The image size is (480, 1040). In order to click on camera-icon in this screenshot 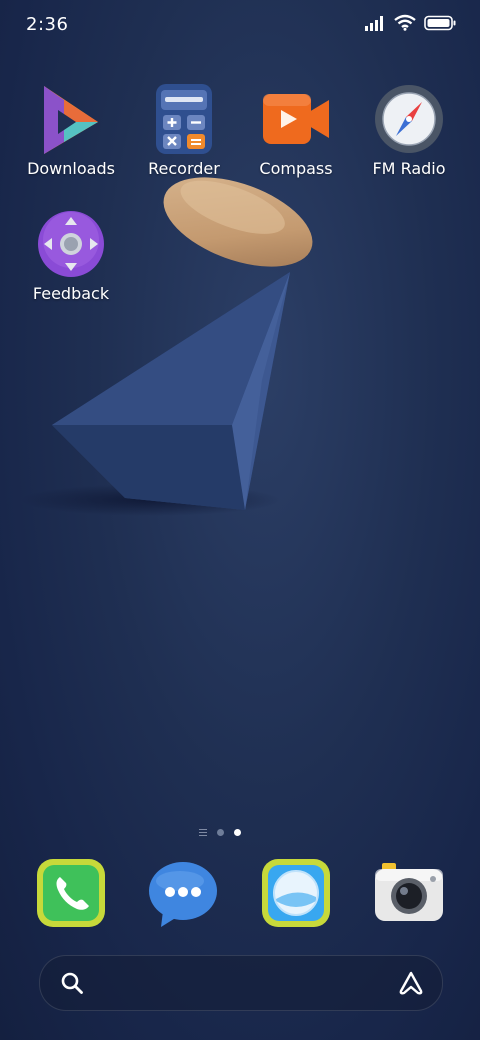, I will do `click(409, 892)`.